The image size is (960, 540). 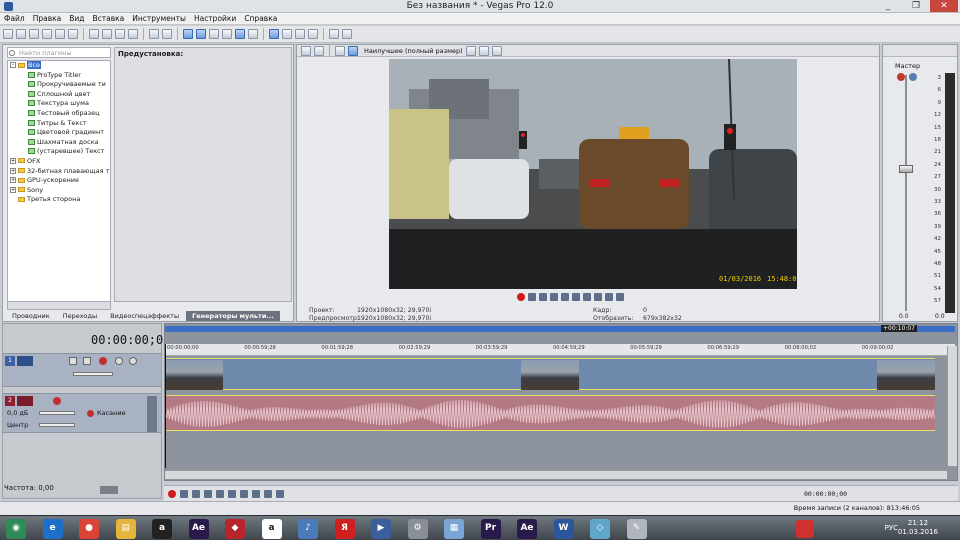 I want to click on preview-properties-icon, so click(x=306, y=50).